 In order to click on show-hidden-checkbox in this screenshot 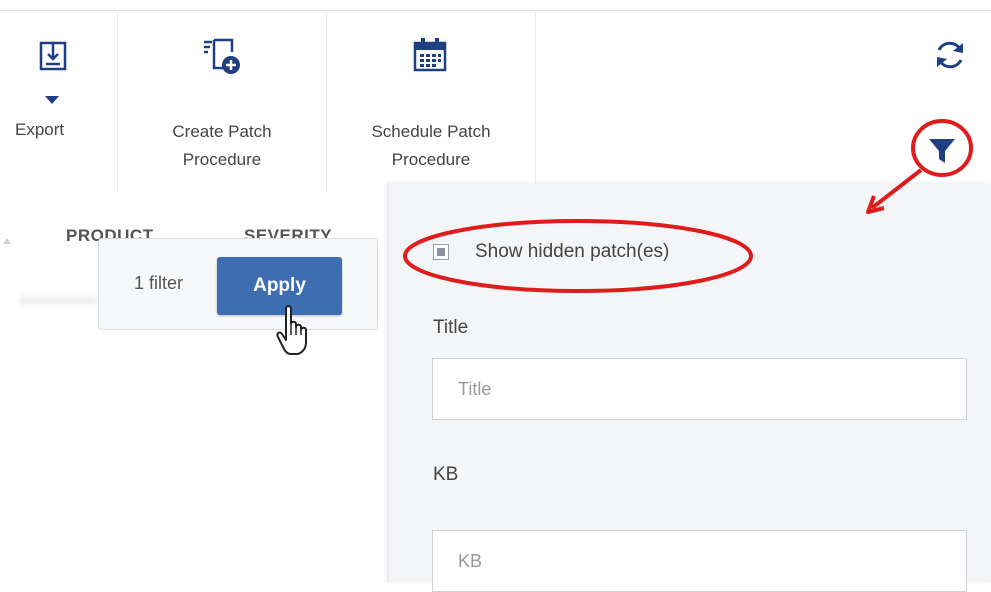, I will do `click(441, 252)`.